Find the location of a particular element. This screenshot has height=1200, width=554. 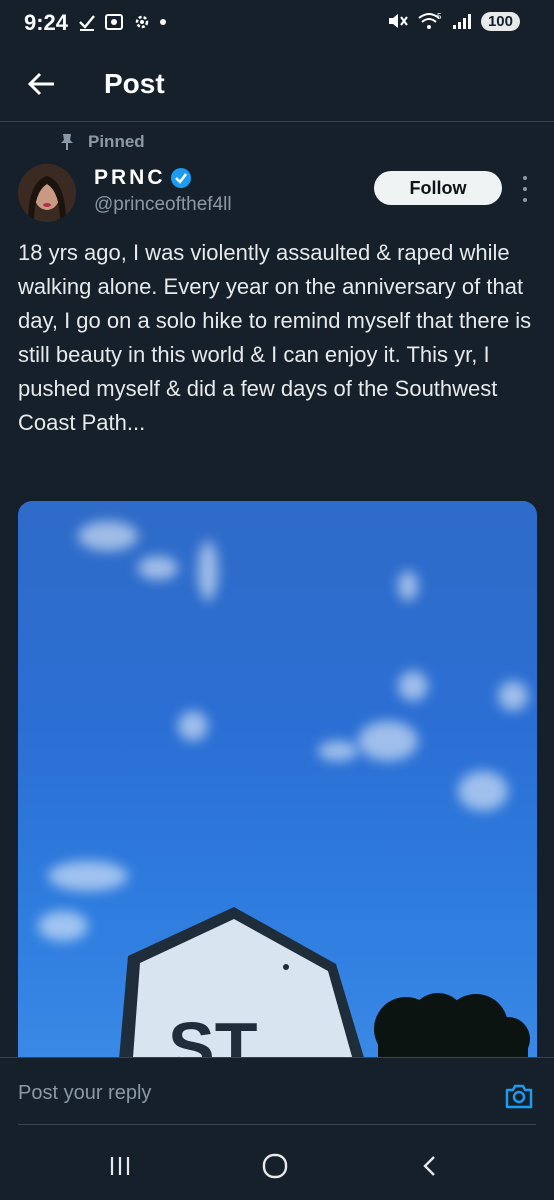

status-notification-icons is located at coordinates (122, 22).